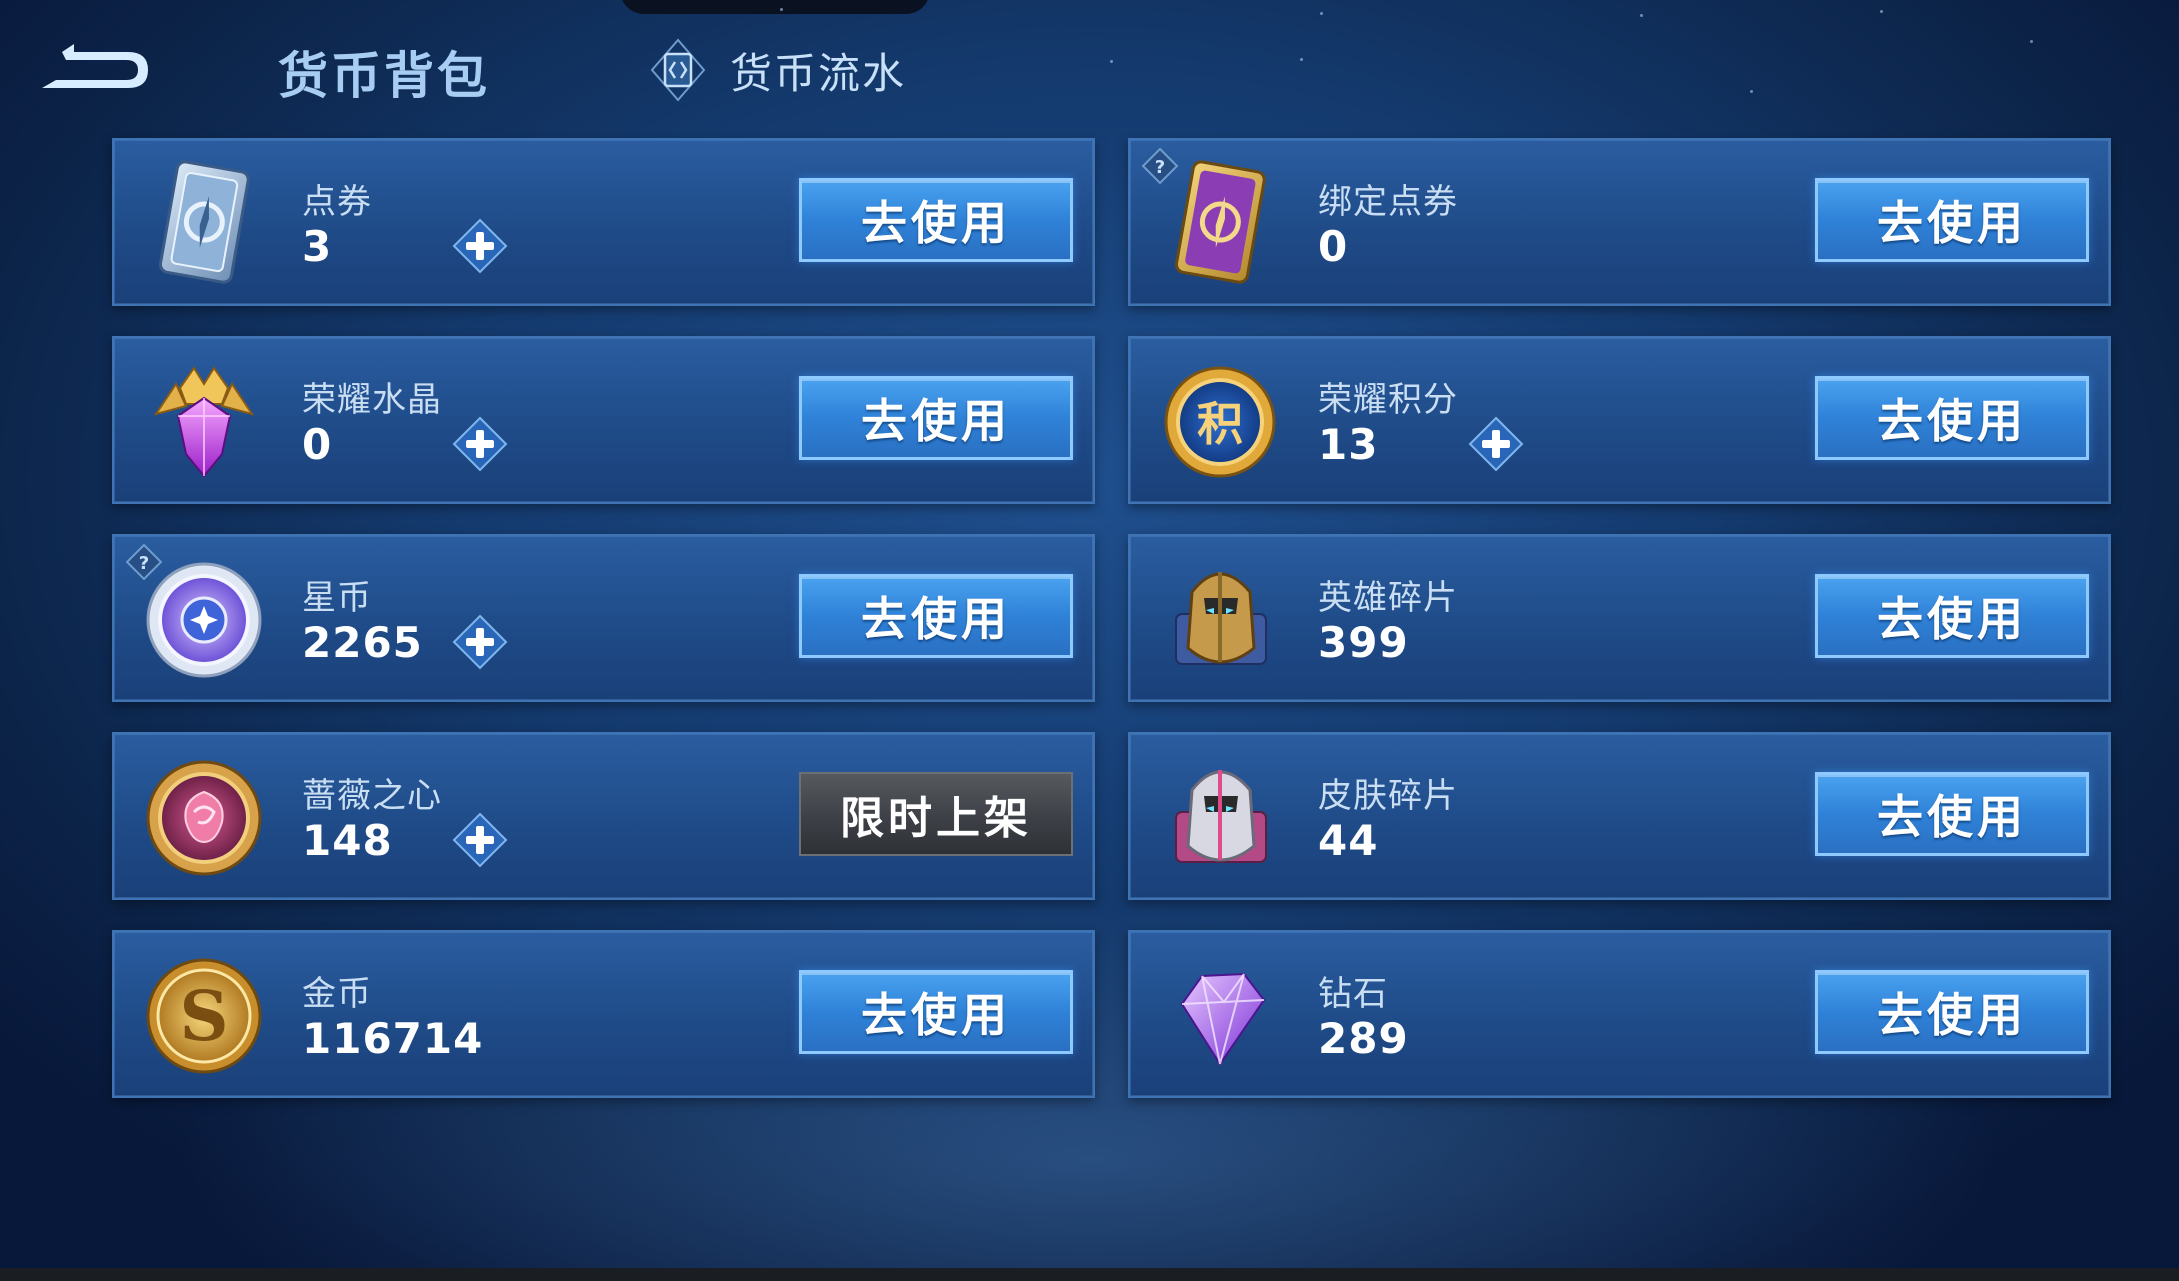  What do you see at coordinates (337, 202) in the screenshot?
I see `currency-name: 点券` at bounding box center [337, 202].